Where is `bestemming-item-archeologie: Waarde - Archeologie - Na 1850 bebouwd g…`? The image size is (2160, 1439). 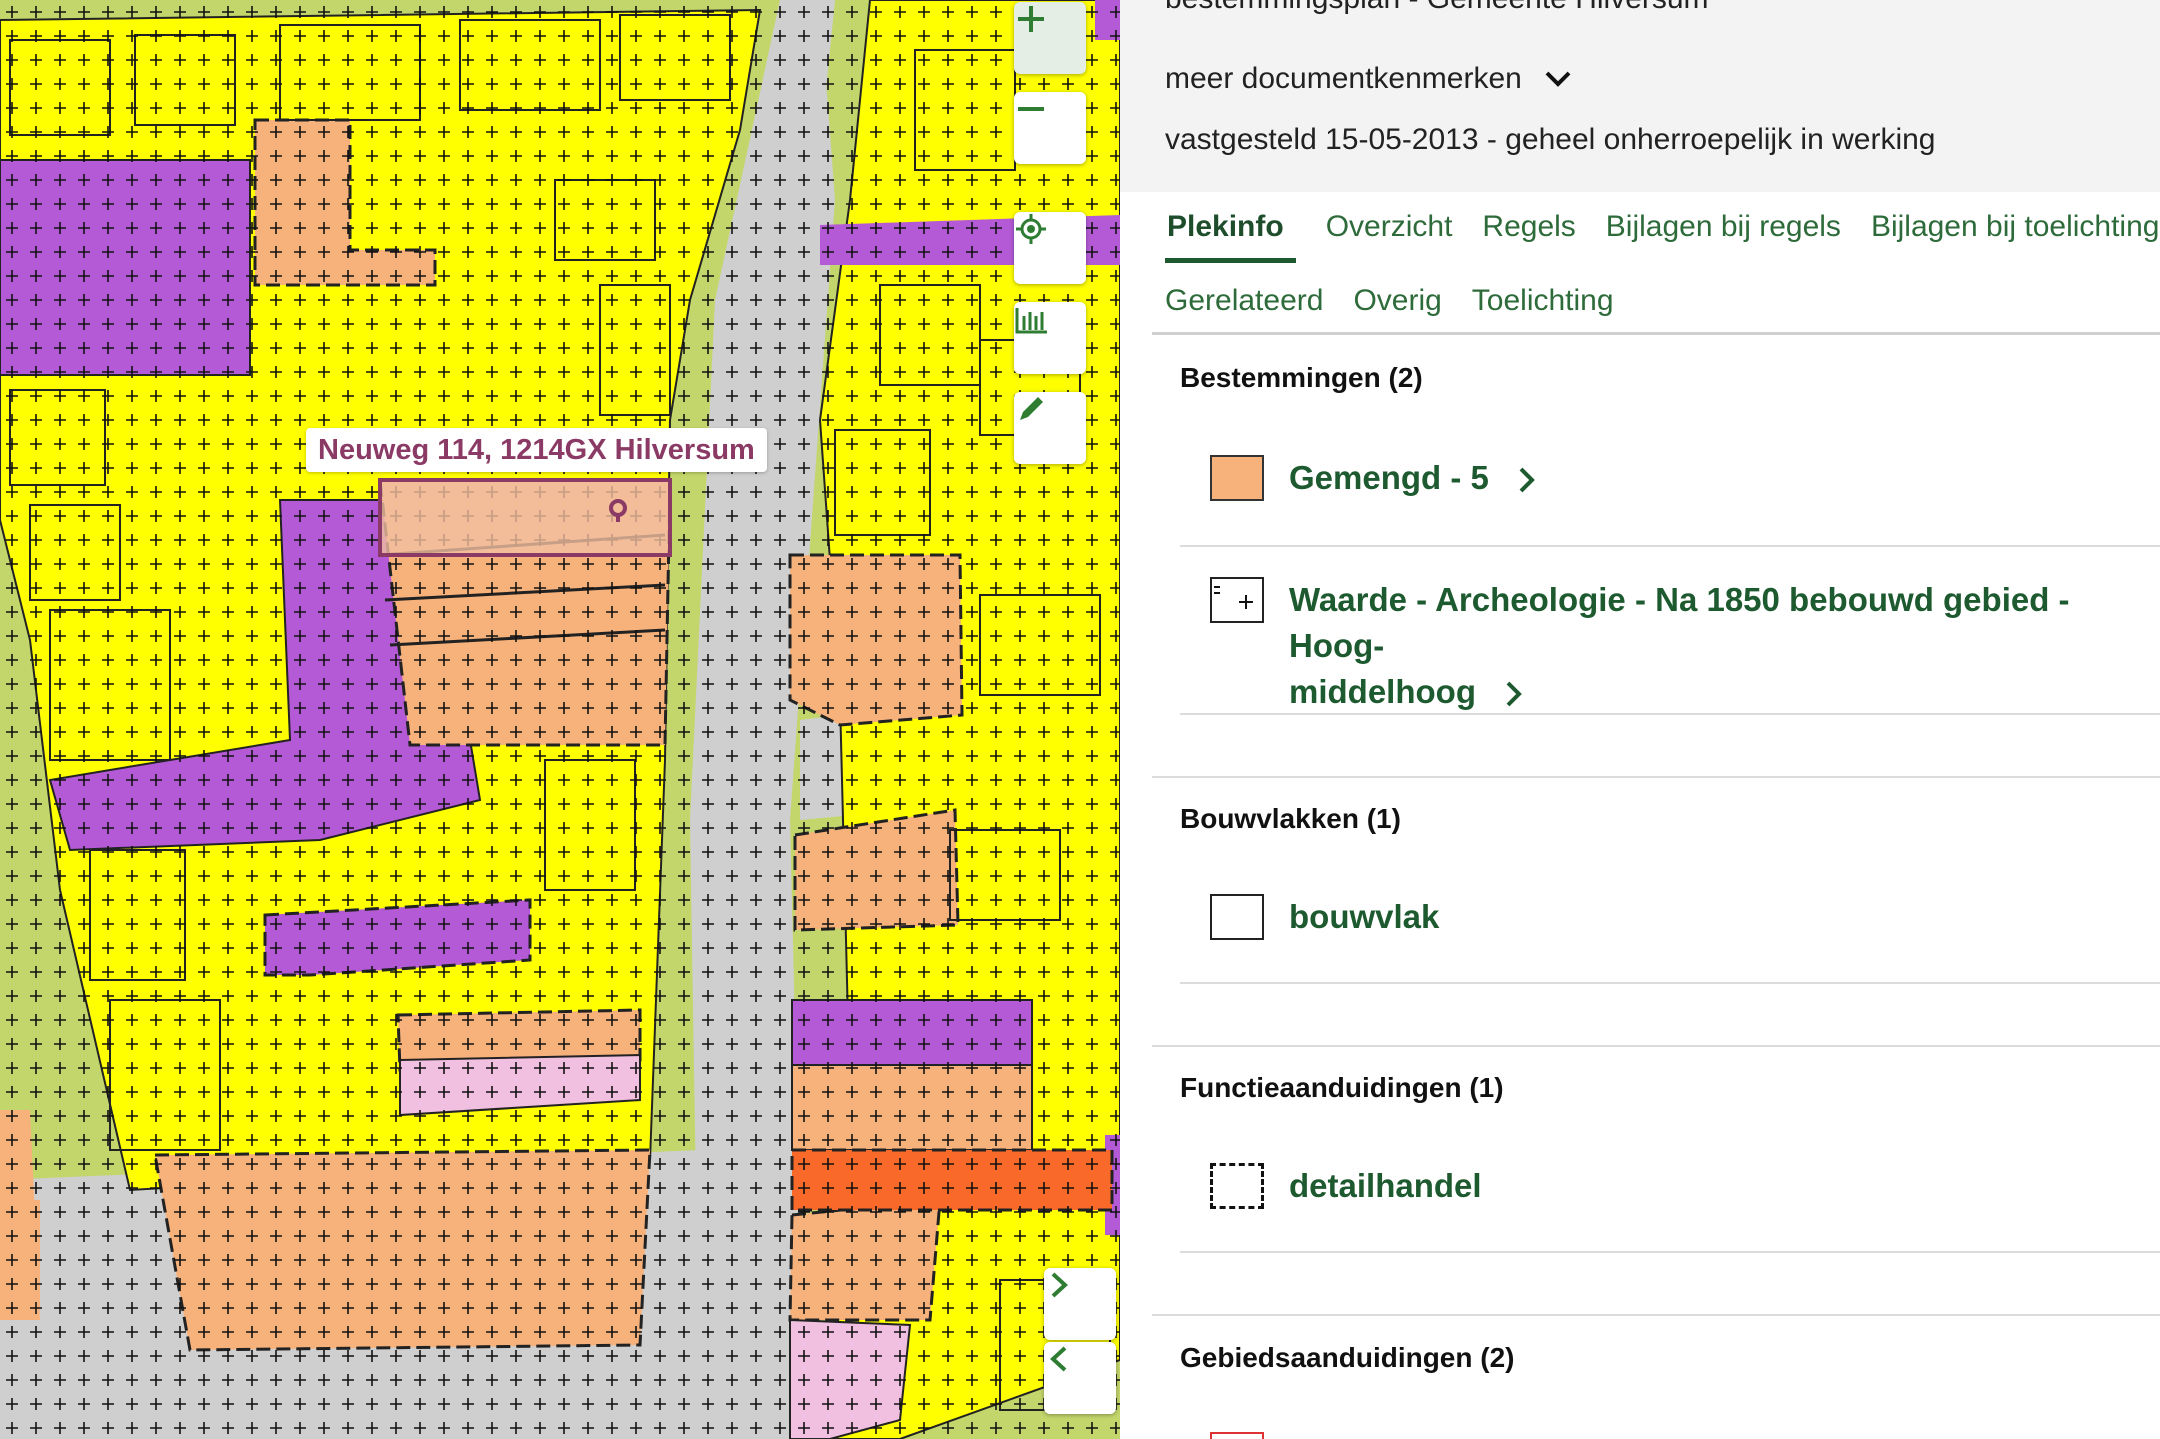
bestemming-item-archeologie: Waarde - Archeologie - Na 1850 bebouwd g… is located at coordinates (1685, 646).